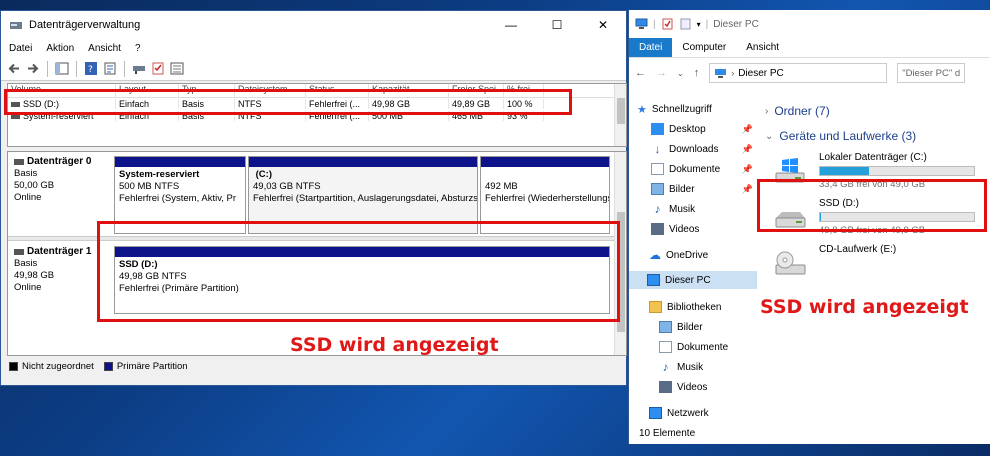  Describe the element at coordinates (680, 73) in the screenshot. I see `recent-dropdown-icon: ⌄` at that location.